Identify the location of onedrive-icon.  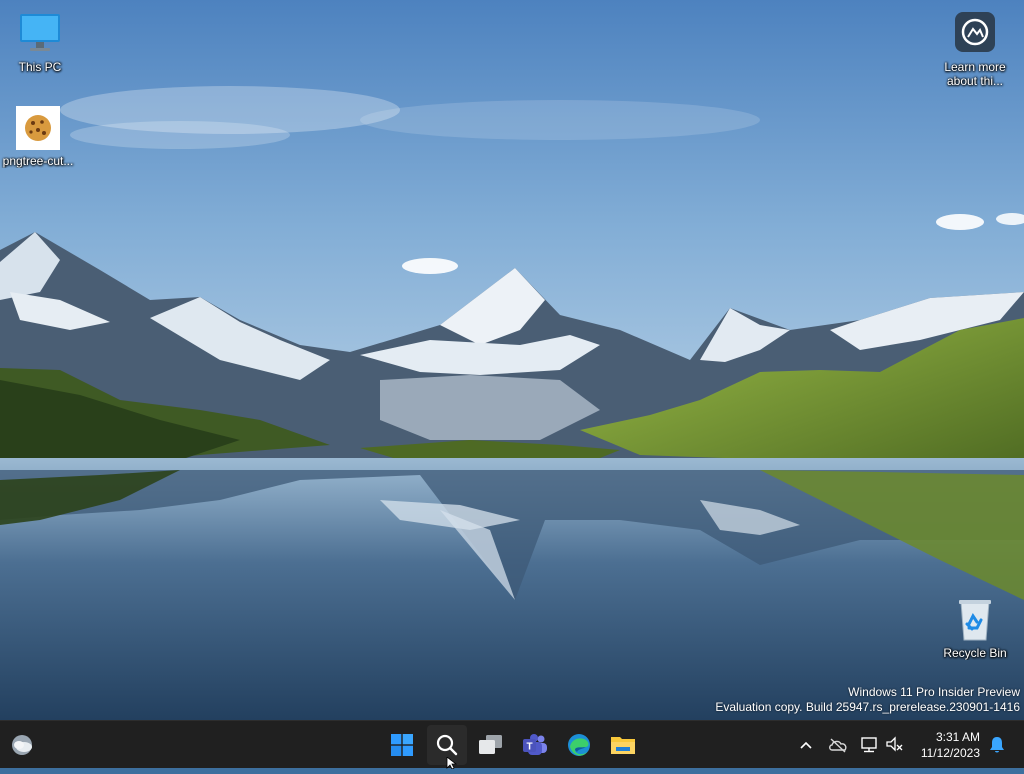
(838, 745).